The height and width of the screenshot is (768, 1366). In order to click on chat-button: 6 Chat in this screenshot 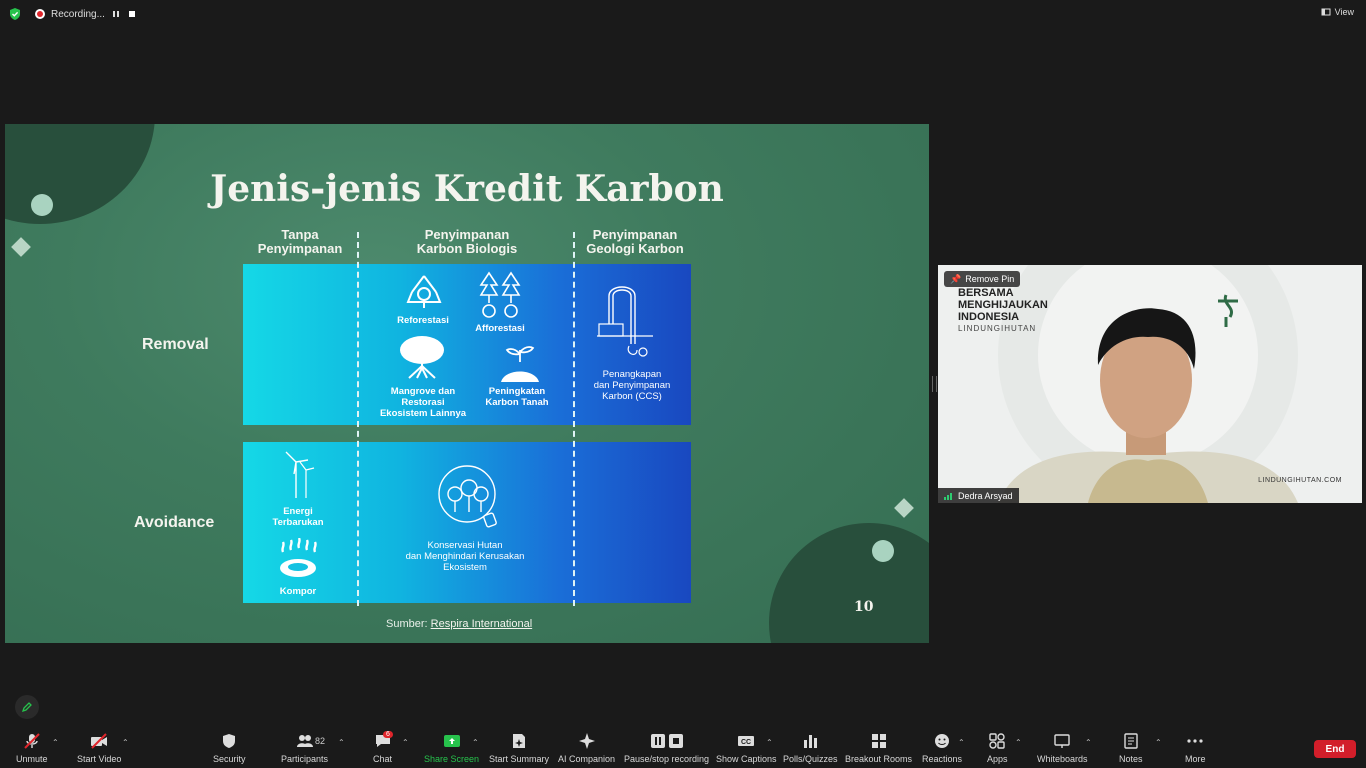, I will do `click(383, 747)`.